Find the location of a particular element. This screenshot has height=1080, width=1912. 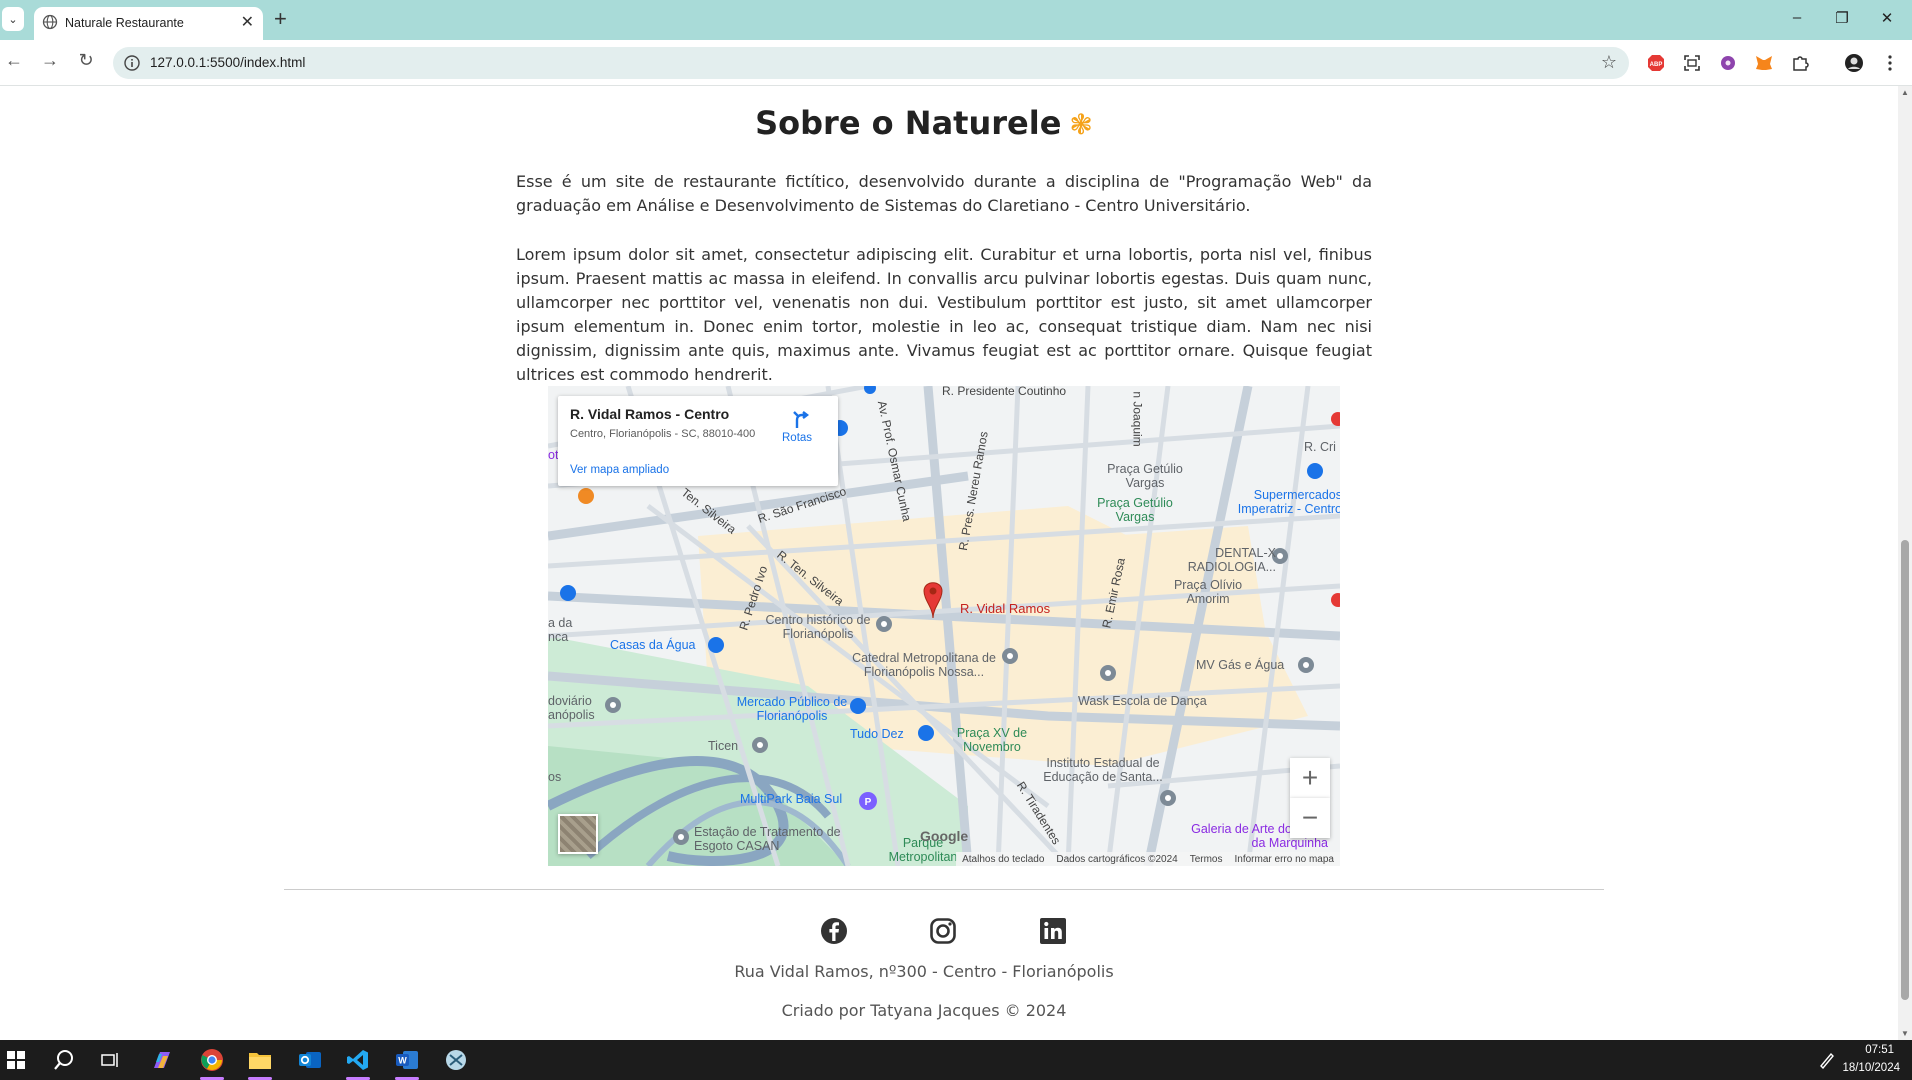

map-label: Estação de Tratamento de Esgoto CASAN is located at coordinates (767, 839).